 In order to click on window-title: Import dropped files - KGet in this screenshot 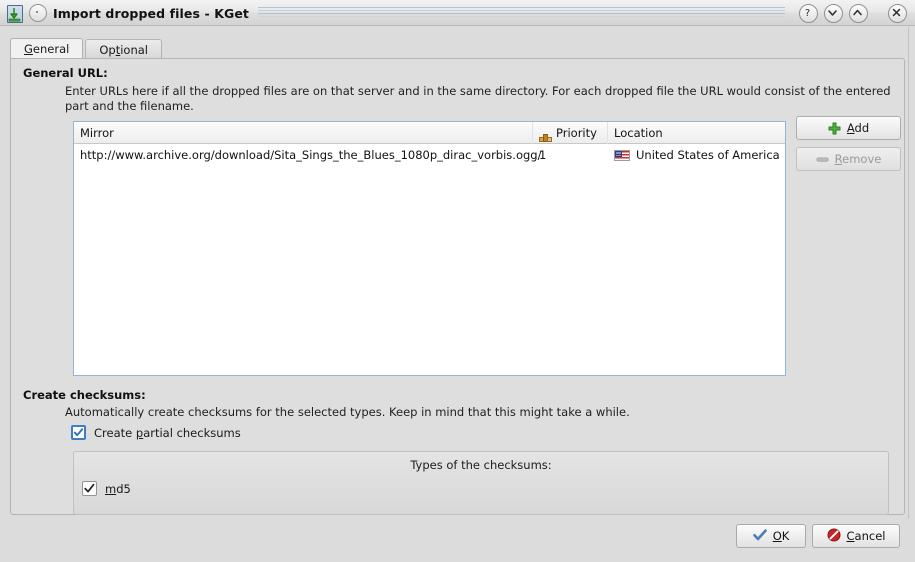, I will do `click(151, 13)`.